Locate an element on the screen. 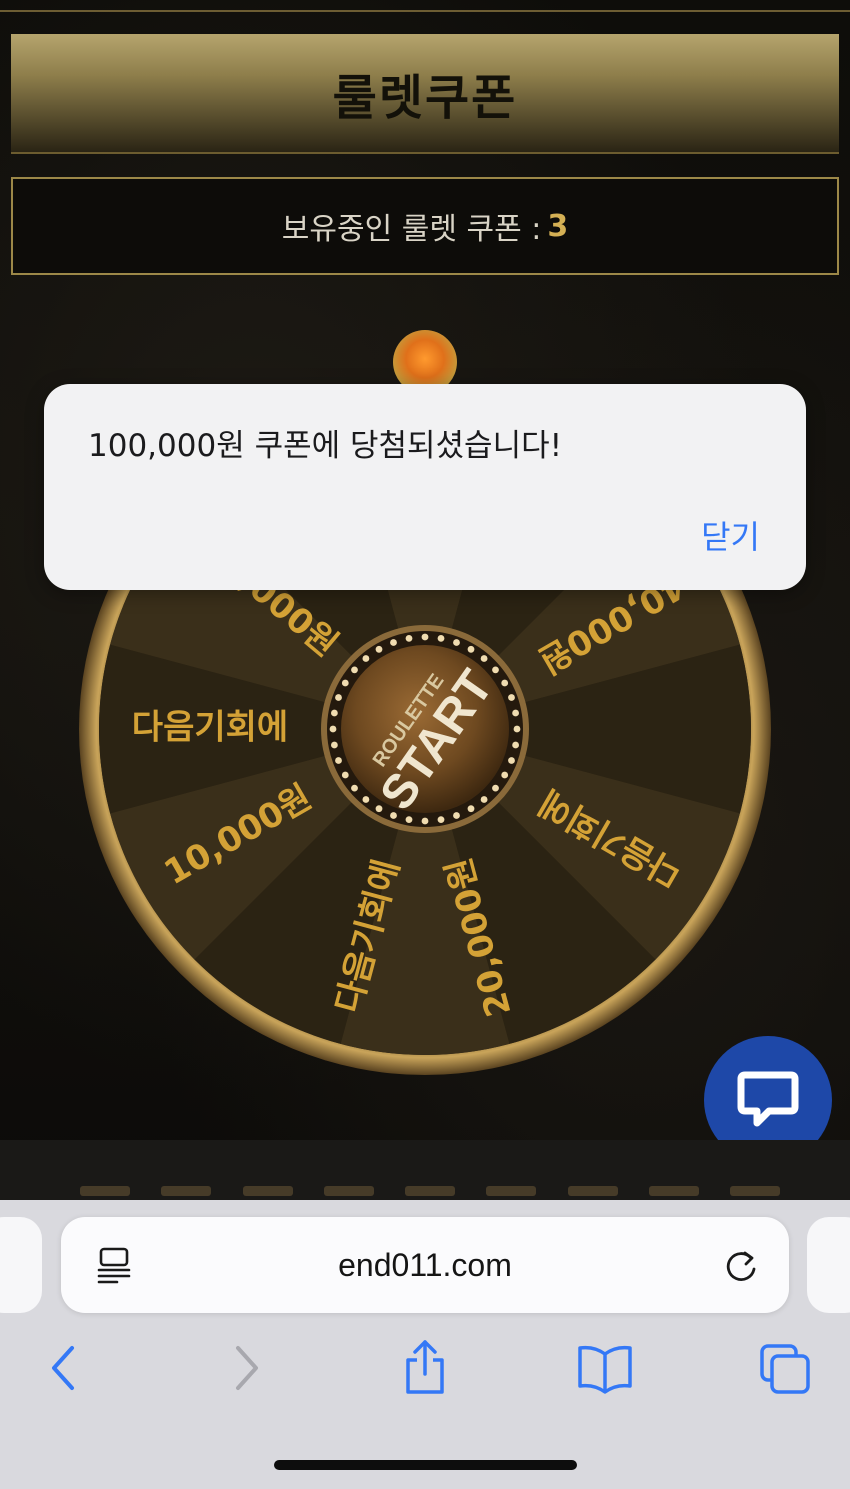 This screenshot has height=1489, width=850. coupon-count-label: 보유중인 룰렛 쿠폰 : is located at coordinates (411, 229).